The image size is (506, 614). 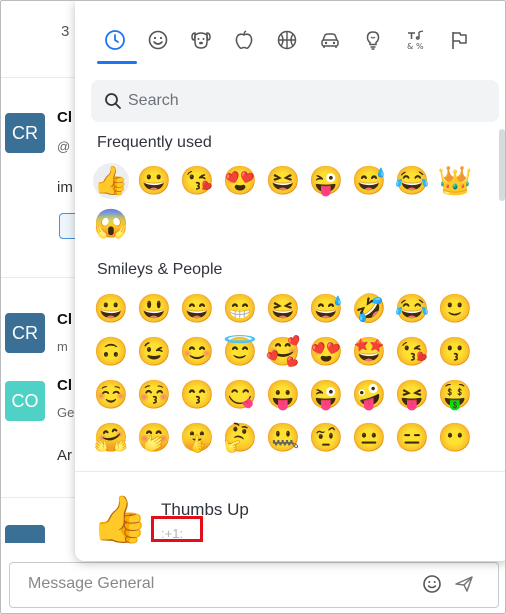 I want to click on category-tabs: &%, so click(x=290, y=33).